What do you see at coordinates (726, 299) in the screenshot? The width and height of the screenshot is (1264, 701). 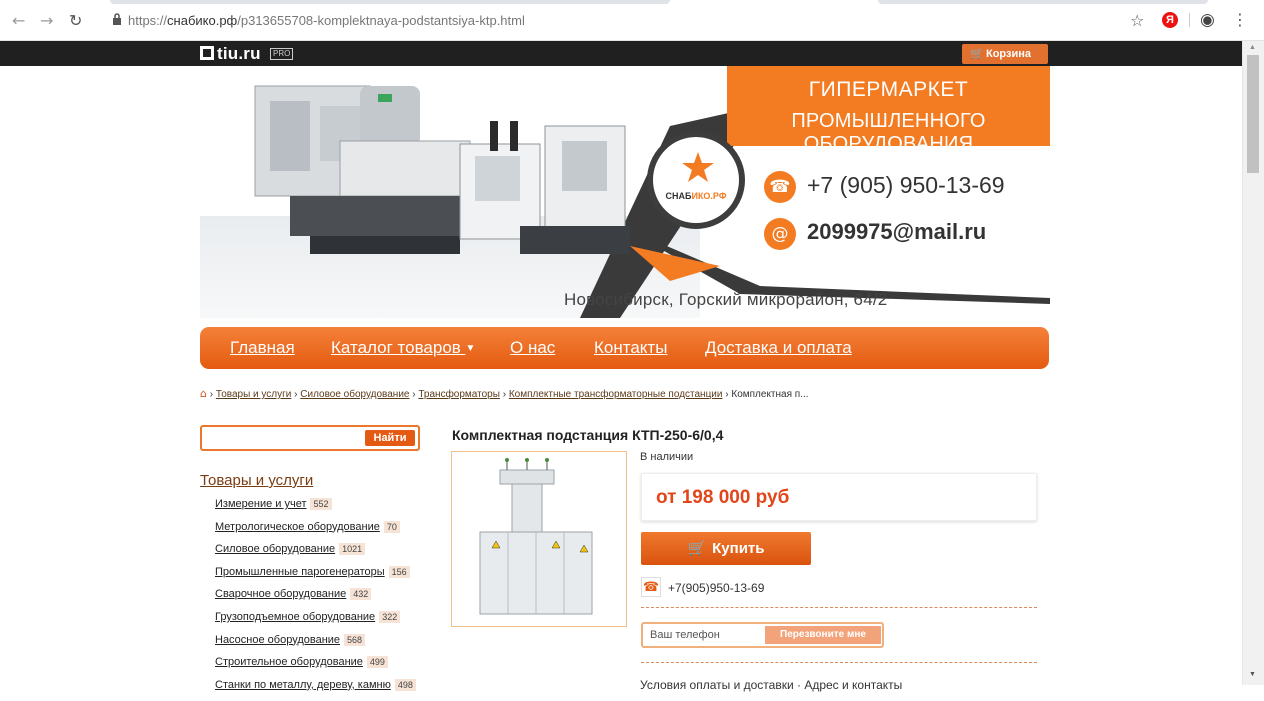 I see `banner-address: Новосибирск, Горский микрорайон, 64/2` at bounding box center [726, 299].